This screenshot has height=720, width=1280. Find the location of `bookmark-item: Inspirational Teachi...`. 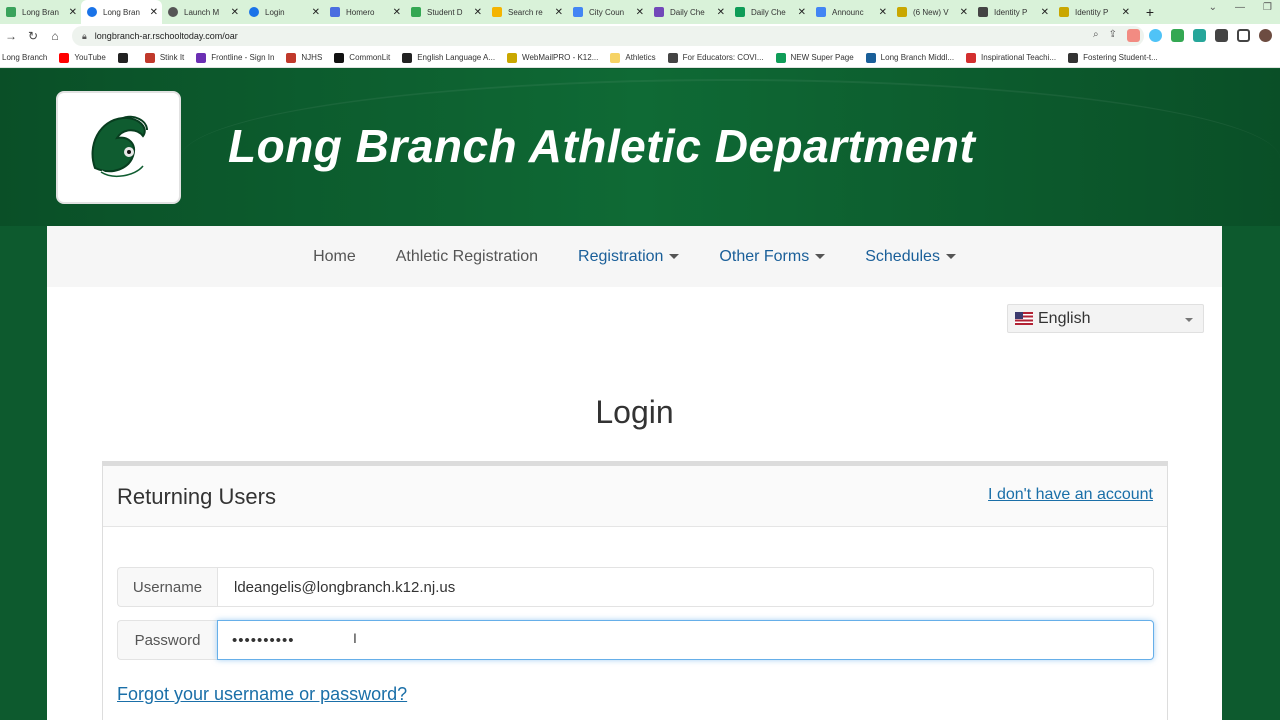

bookmark-item: Inspirational Teachi... is located at coordinates (1011, 57).